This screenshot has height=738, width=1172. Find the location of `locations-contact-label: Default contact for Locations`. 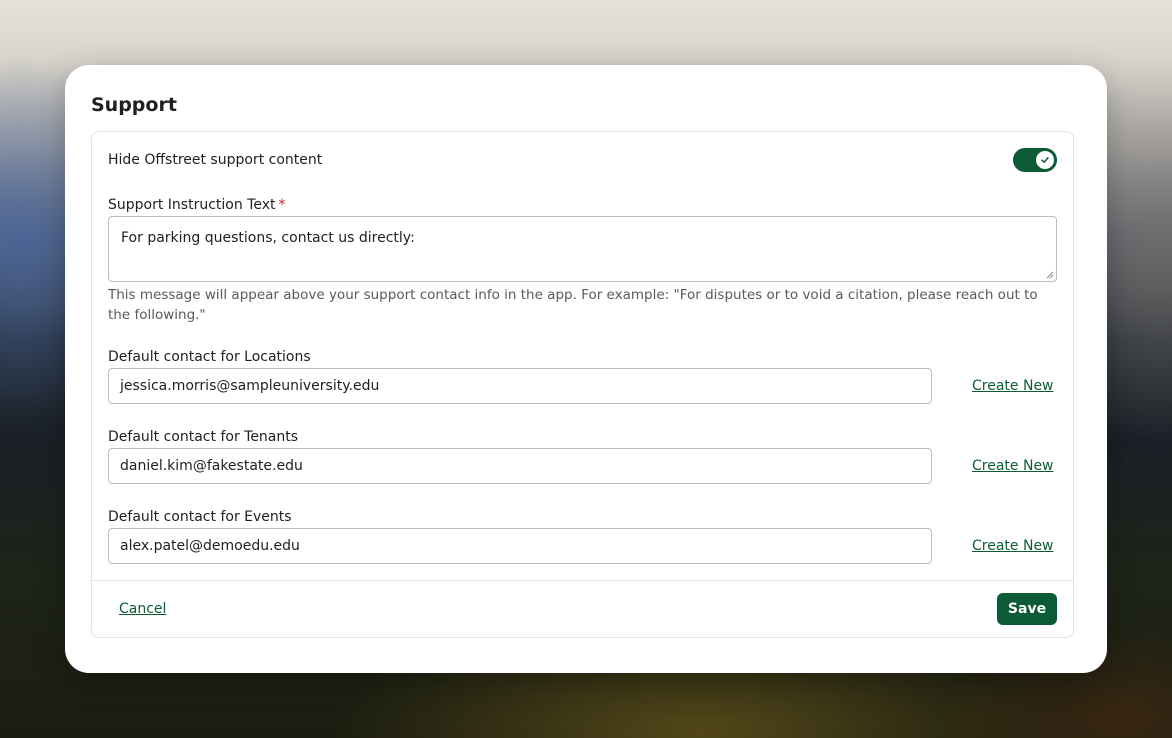

locations-contact-label: Default contact for Locations is located at coordinates (209, 357).